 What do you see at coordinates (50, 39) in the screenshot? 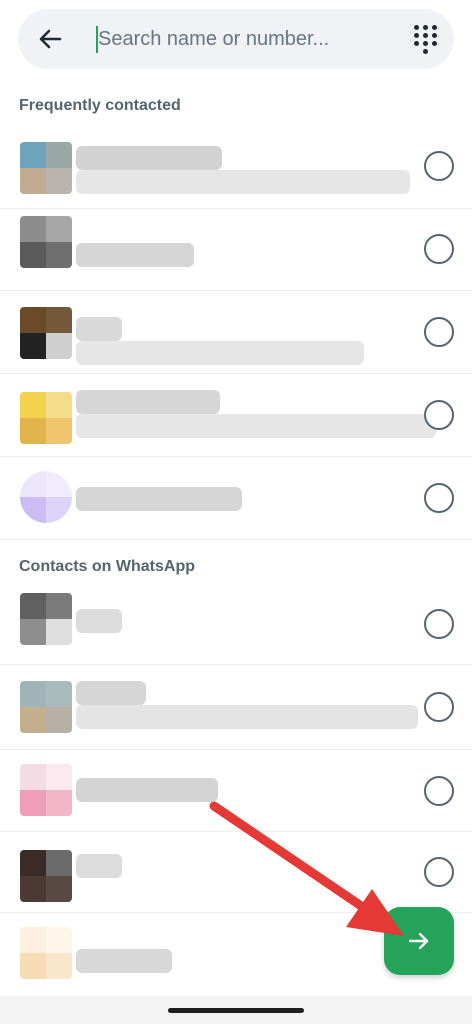
I see `back-arrow-icon` at bounding box center [50, 39].